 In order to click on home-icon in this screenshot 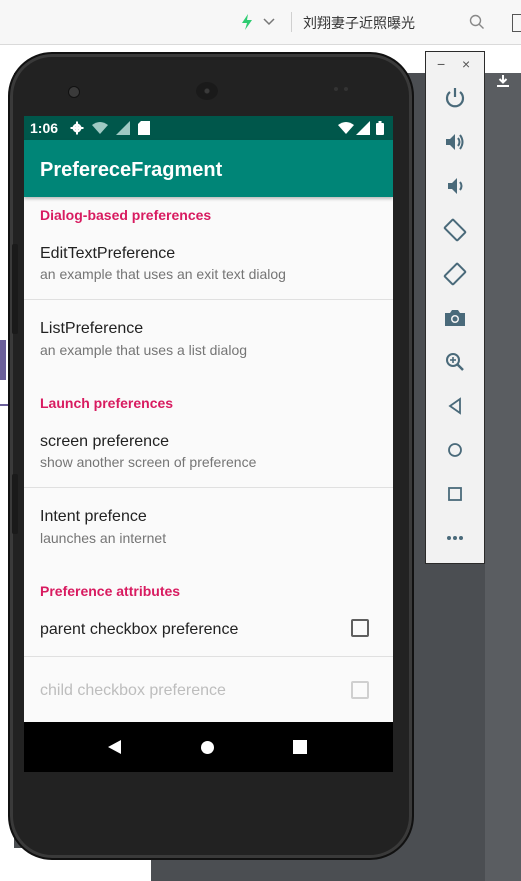, I will do `click(455, 450)`.